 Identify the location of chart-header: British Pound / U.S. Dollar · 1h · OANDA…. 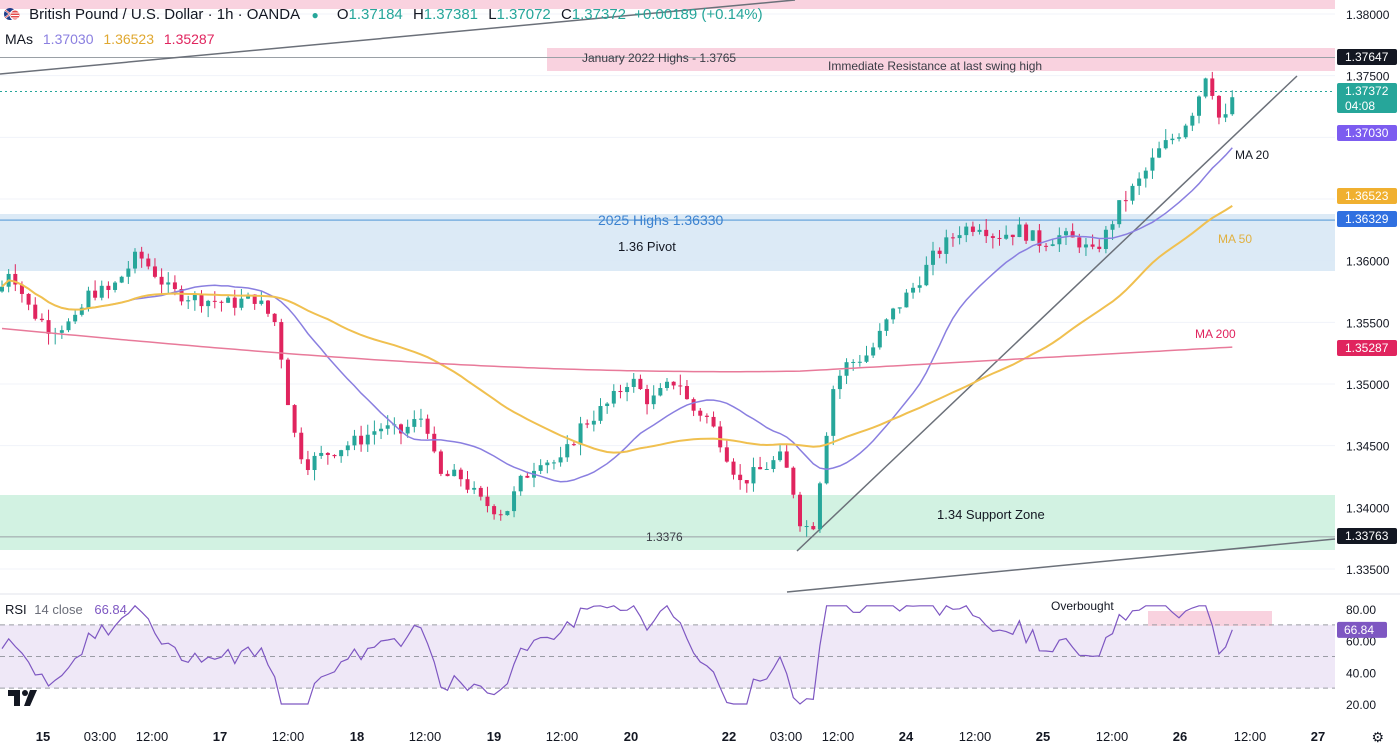
(383, 14).